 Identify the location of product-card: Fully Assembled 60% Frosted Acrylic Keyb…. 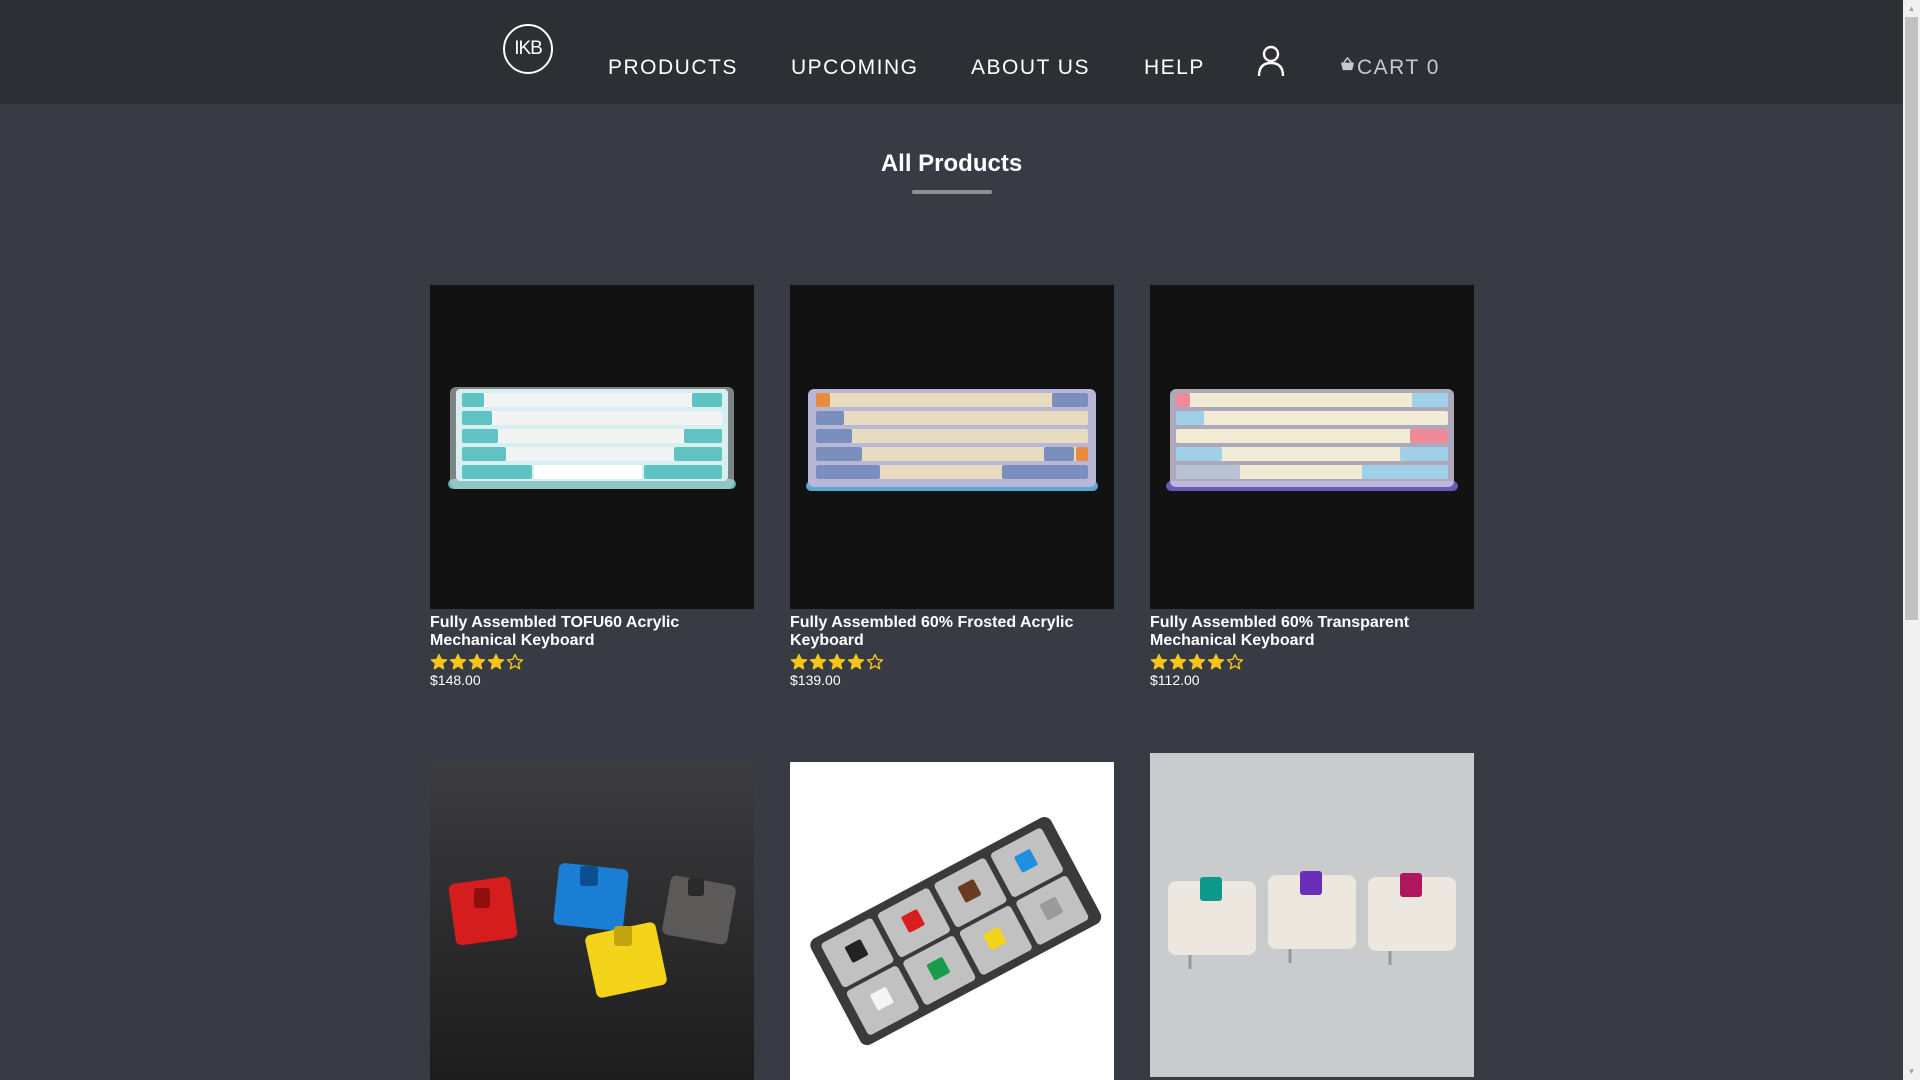
(952, 486).